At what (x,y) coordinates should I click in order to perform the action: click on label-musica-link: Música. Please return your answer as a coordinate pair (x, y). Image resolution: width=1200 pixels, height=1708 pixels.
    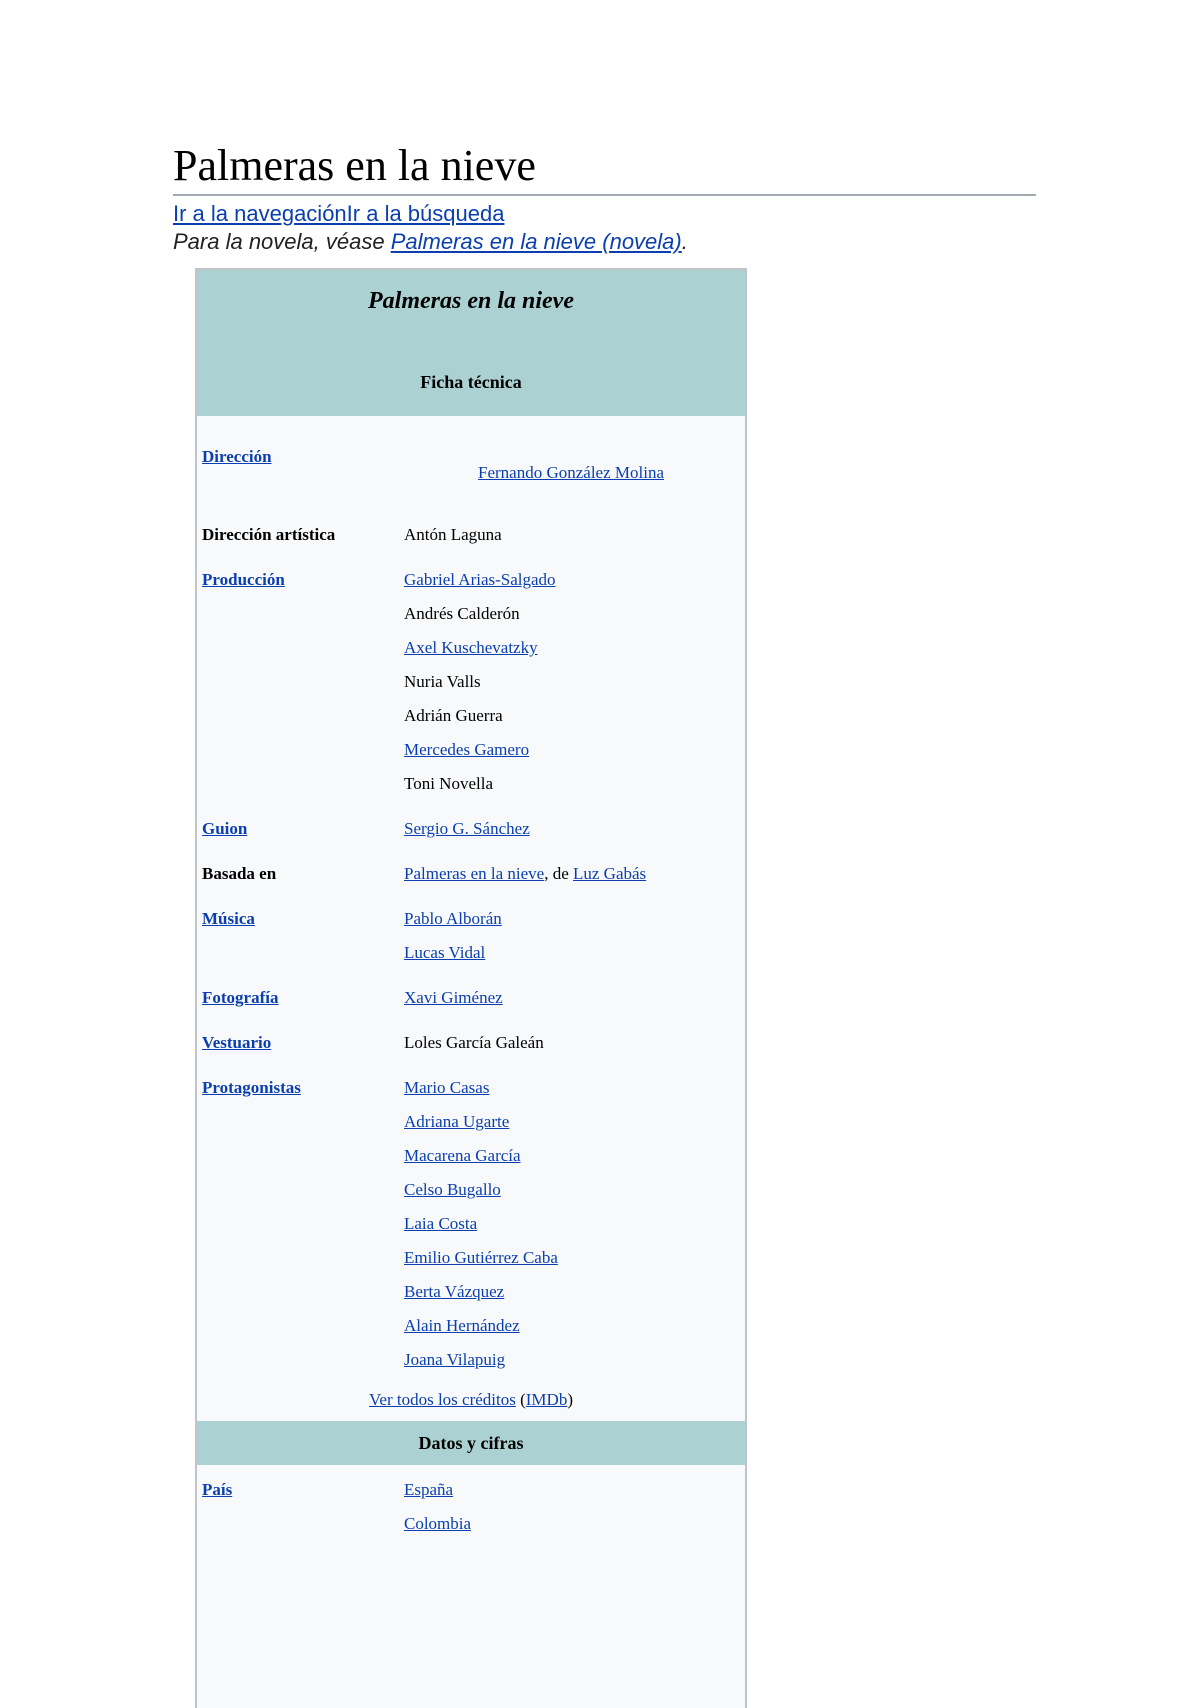
    Looking at the image, I should click on (228, 918).